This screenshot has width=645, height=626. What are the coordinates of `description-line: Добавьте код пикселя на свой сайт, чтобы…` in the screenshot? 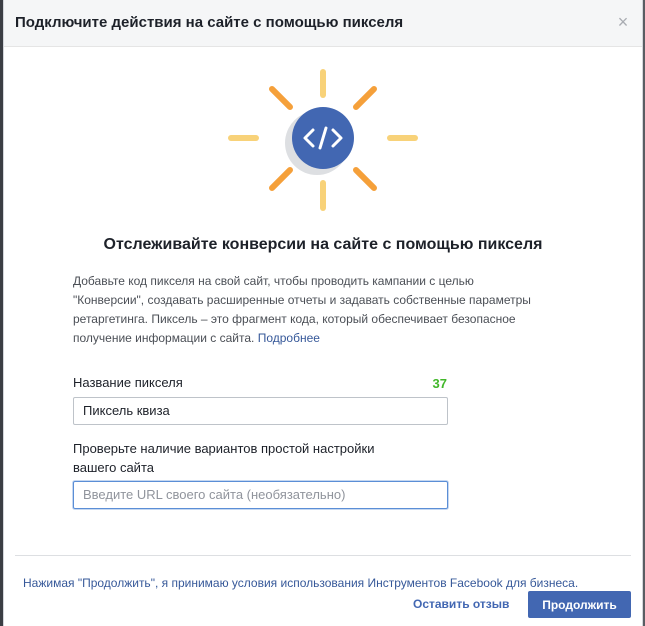 It's located at (273, 281).